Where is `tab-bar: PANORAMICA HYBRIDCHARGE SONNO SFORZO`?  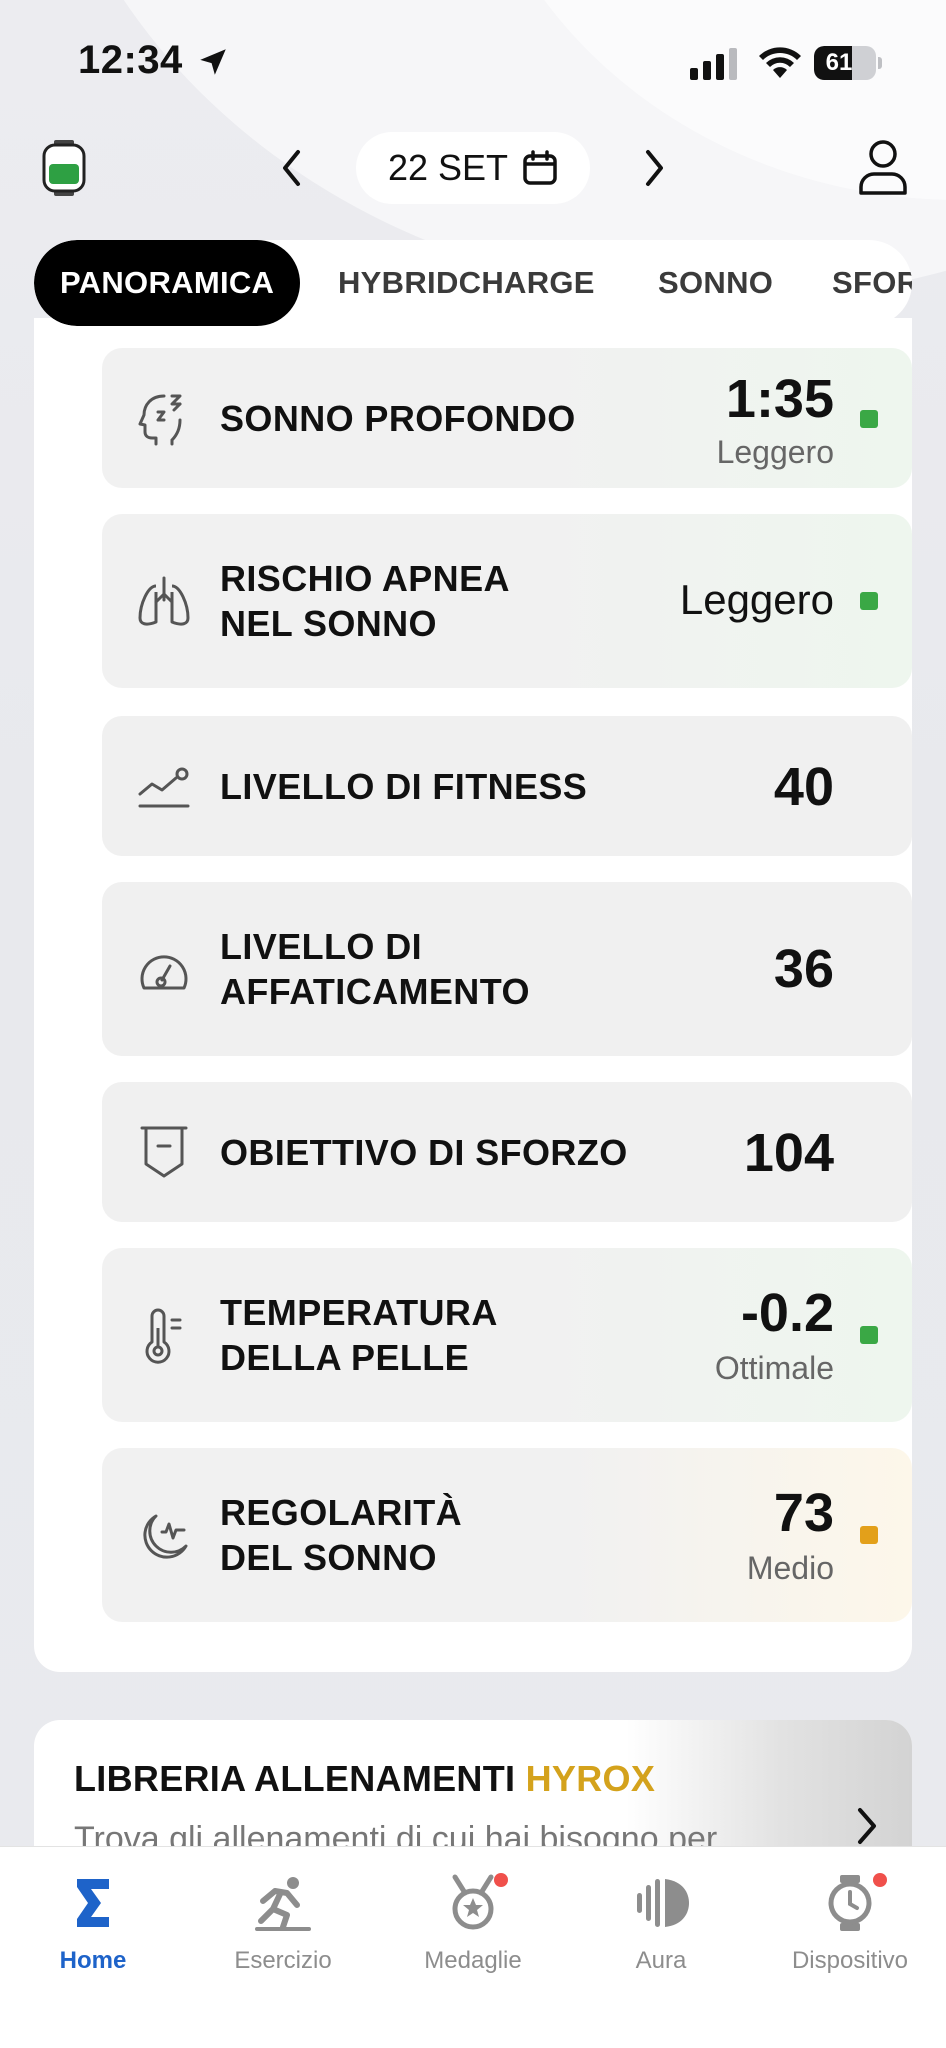
tab-bar: PANORAMICA HYBRIDCHARGE SONNO SFORZO is located at coordinates (473, 283).